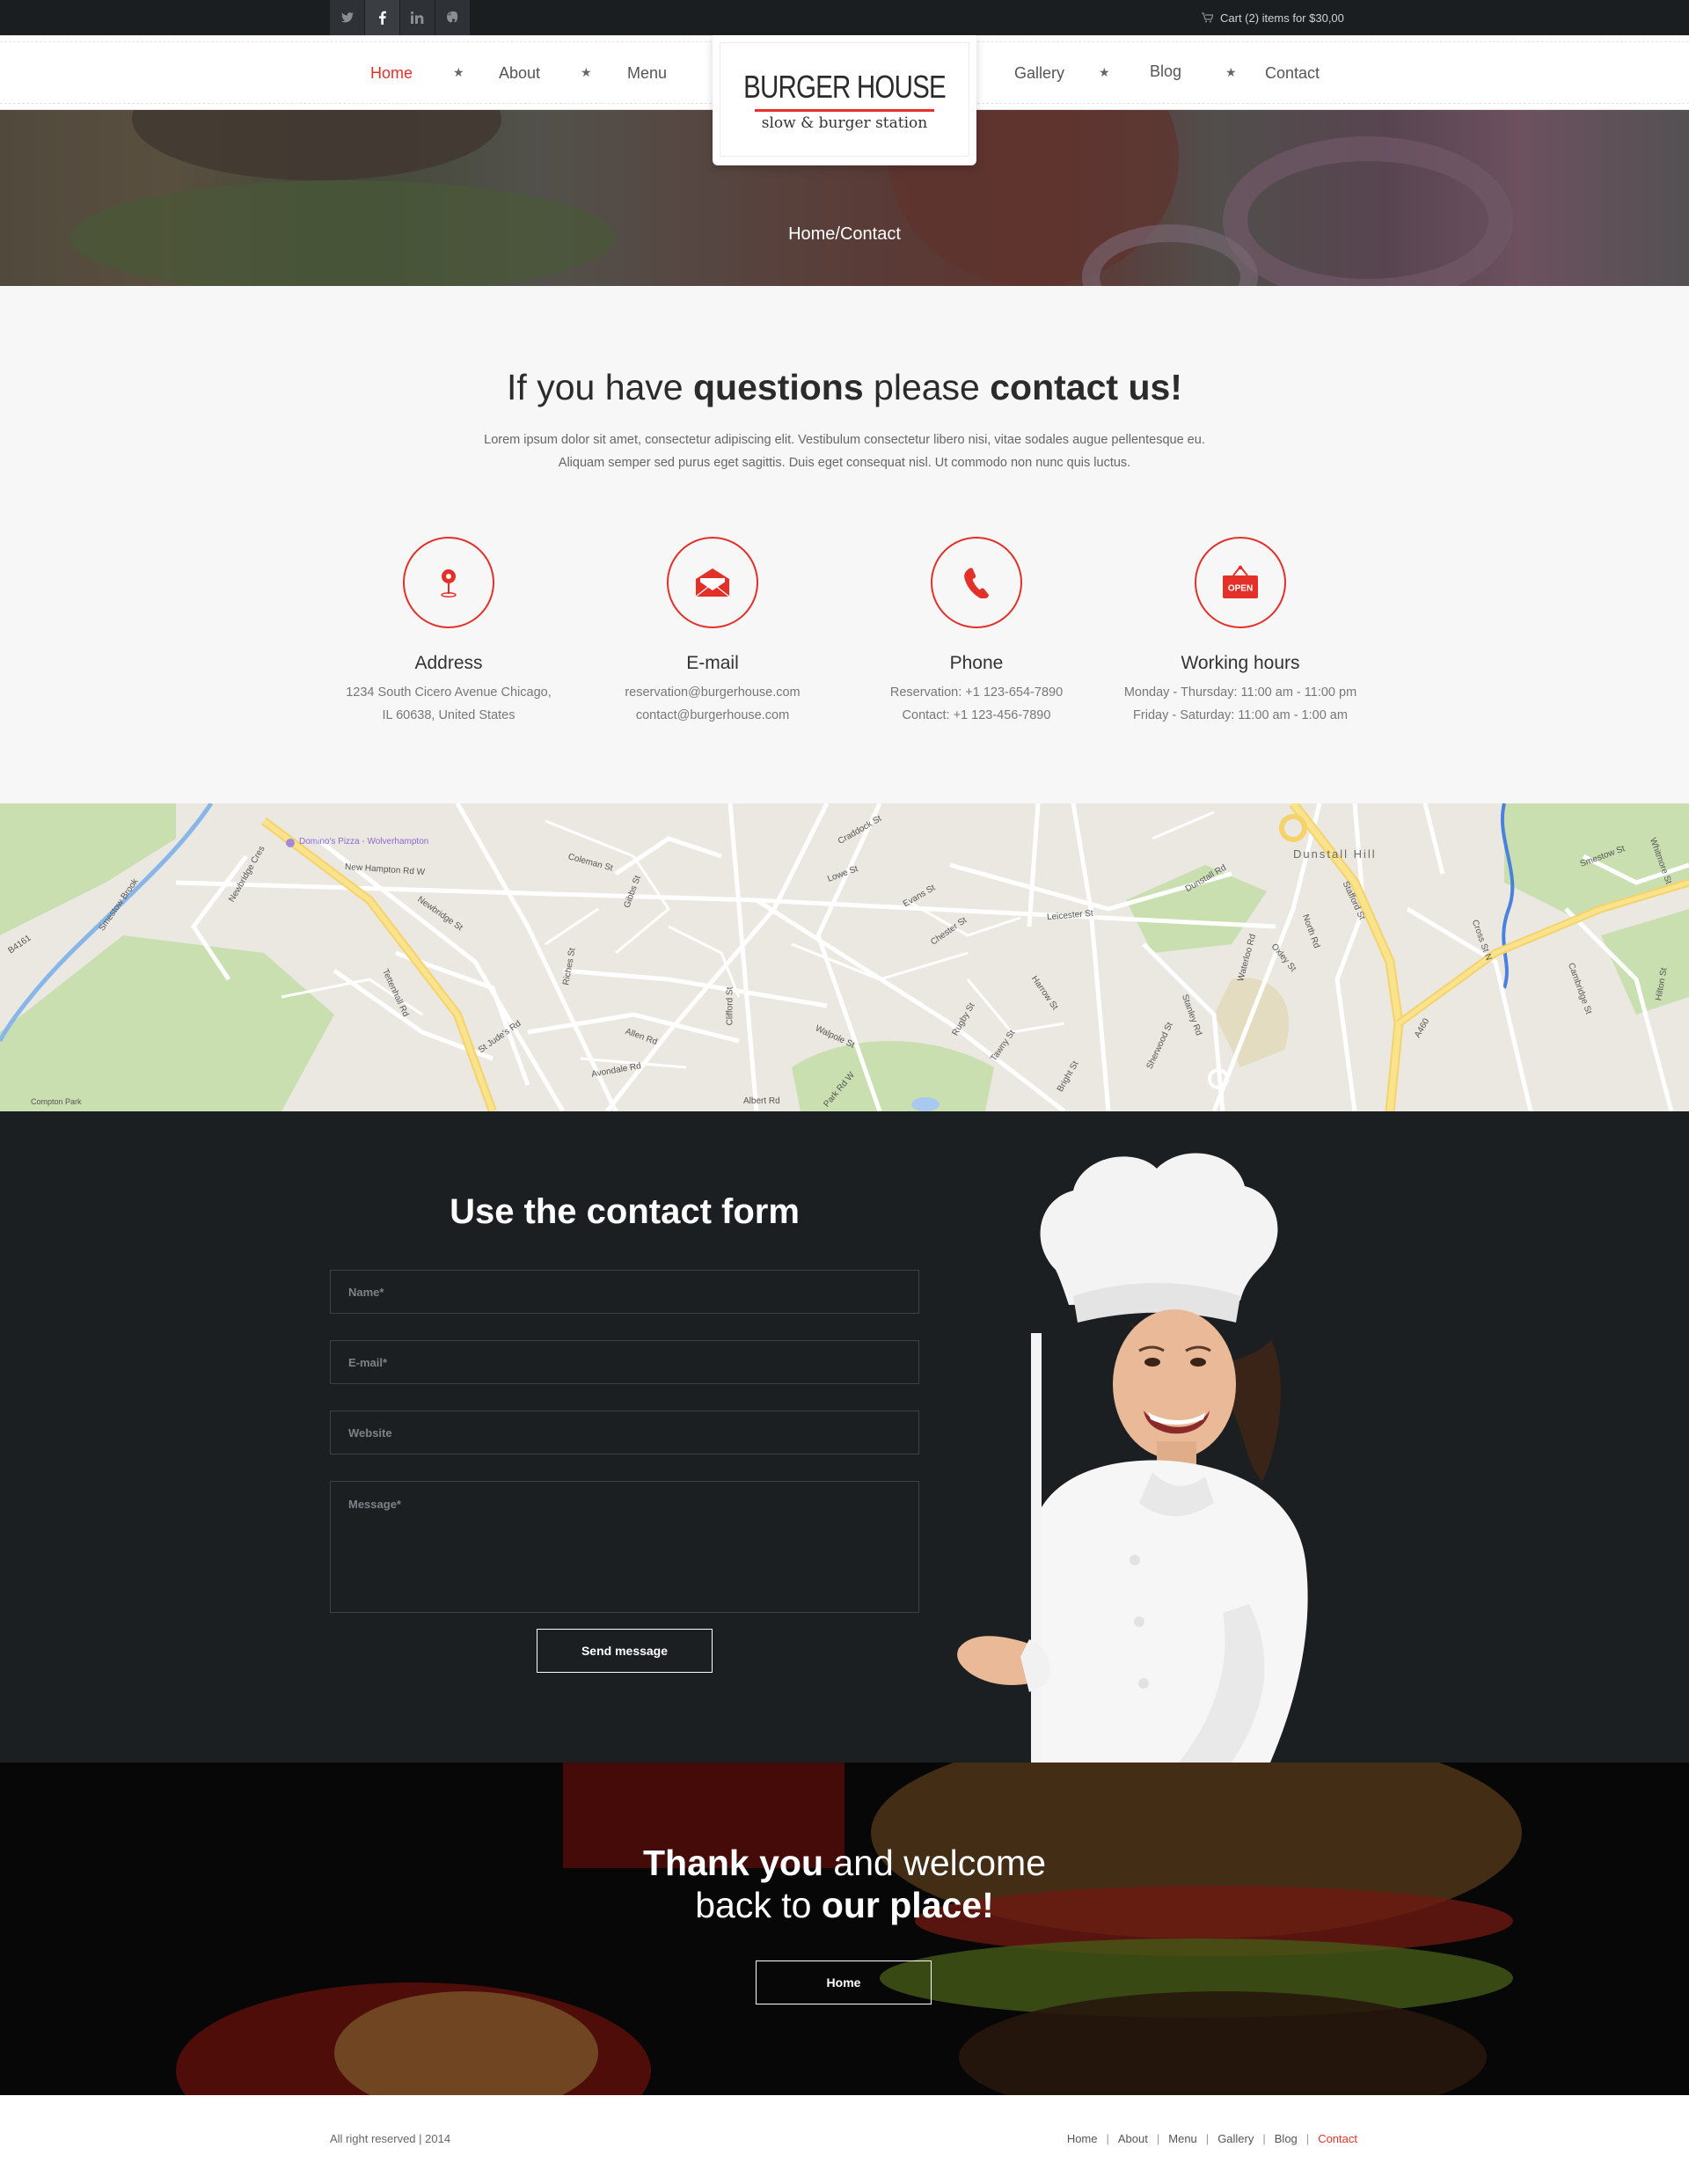  What do you see at coordinates (976, 582) in the screenshot?
I see `phone-icon` at bounding box center [976, 582].